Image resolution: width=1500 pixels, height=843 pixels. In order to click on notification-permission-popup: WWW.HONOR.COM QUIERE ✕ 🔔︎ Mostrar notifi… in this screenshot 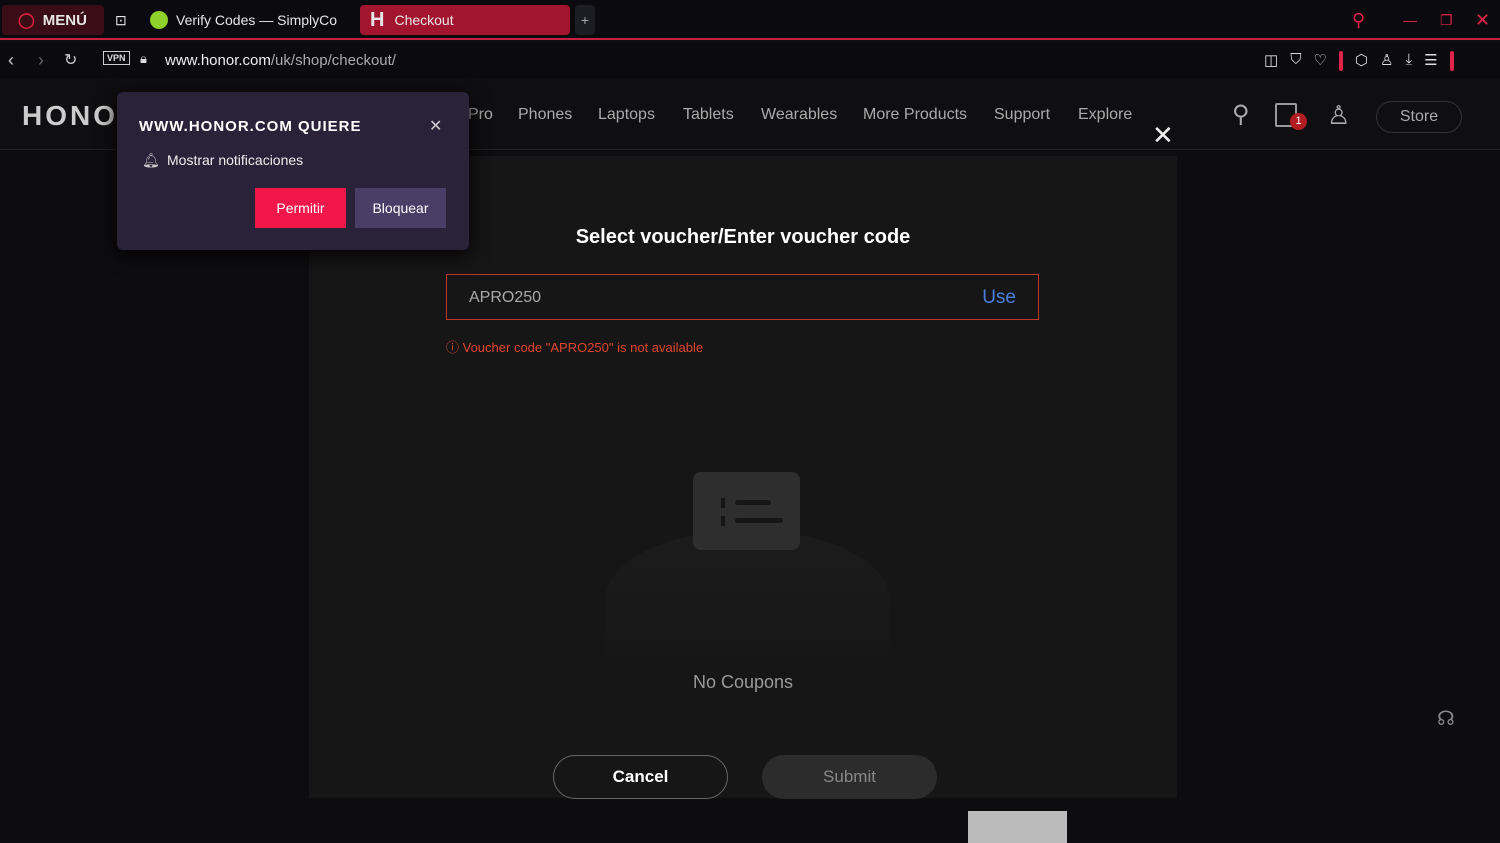, I will do `click(293, 171)`.